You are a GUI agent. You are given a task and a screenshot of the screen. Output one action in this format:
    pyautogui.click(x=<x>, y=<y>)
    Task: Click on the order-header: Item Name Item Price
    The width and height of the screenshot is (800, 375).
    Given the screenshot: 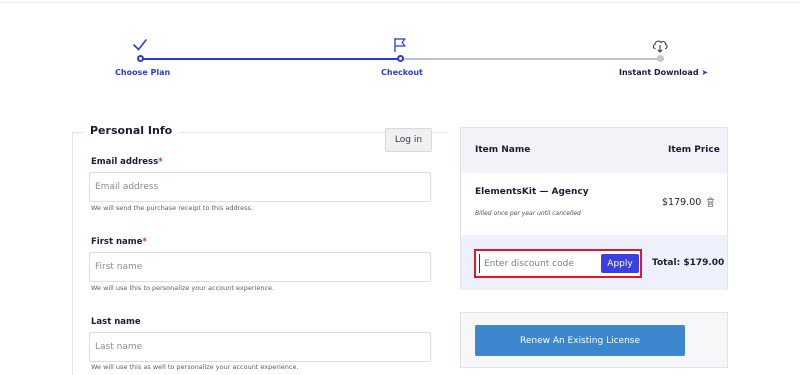 What is the action you would take?
    pyautogui.click(x=594, y=150)
    